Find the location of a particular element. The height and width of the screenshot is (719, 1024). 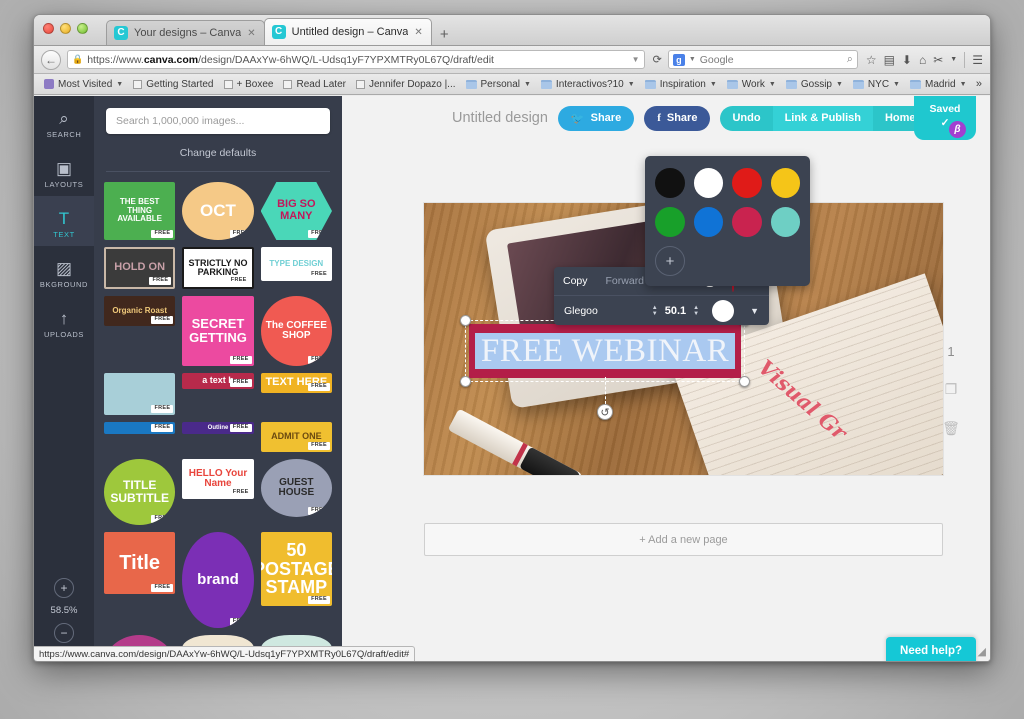

color-picker-popup: + is located at coordinates (727, 221).